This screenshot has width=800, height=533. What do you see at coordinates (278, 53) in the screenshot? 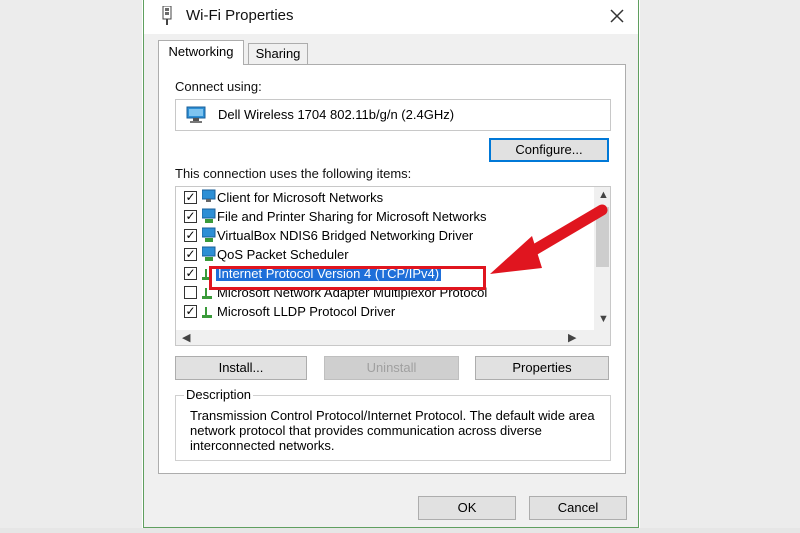
I see `tab-sharing: Sharing` at bounding box center [278, 53].